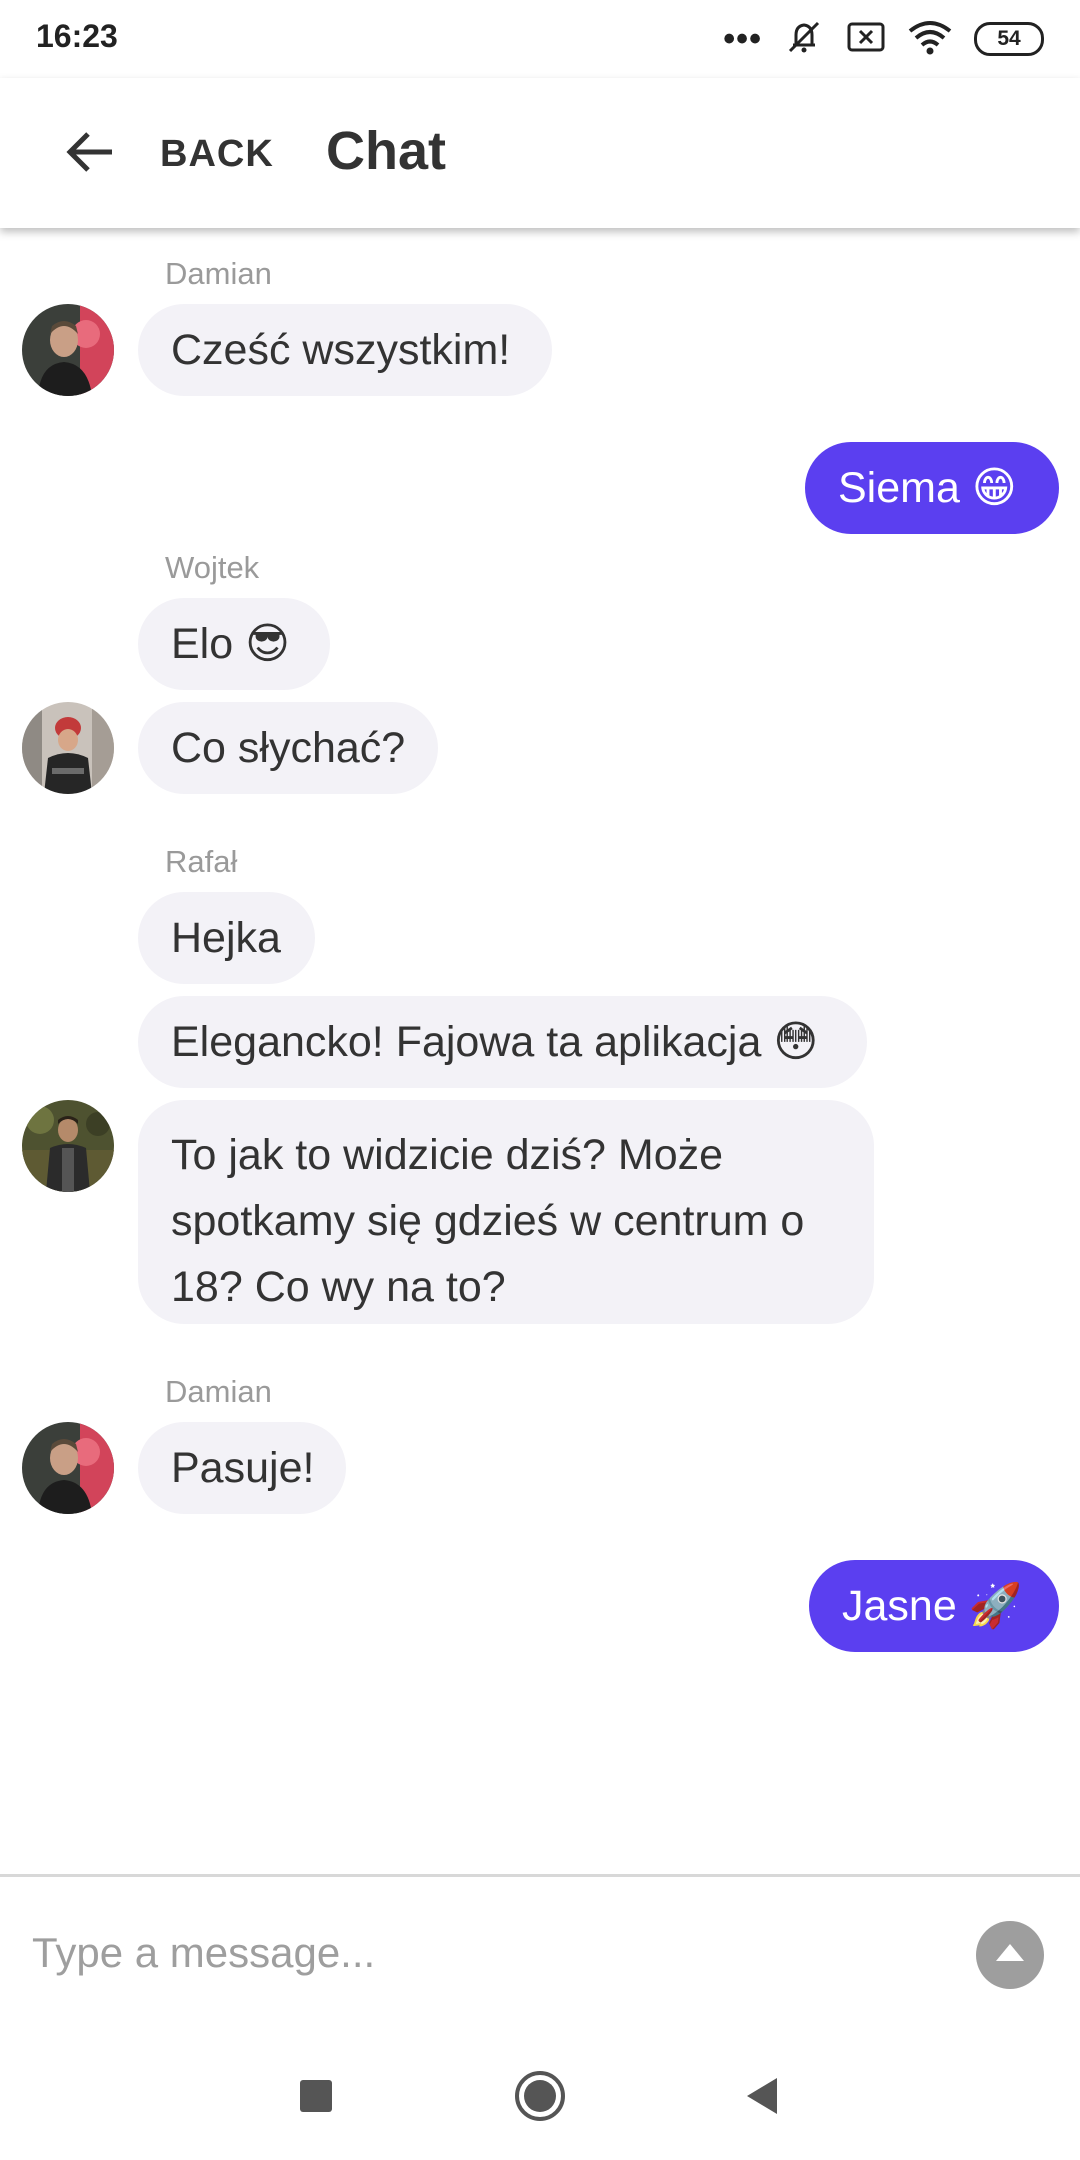 The width and height of the screenshot is (1080, 2160). I want to click on sender-name: Wojtek, so click(212, 567).